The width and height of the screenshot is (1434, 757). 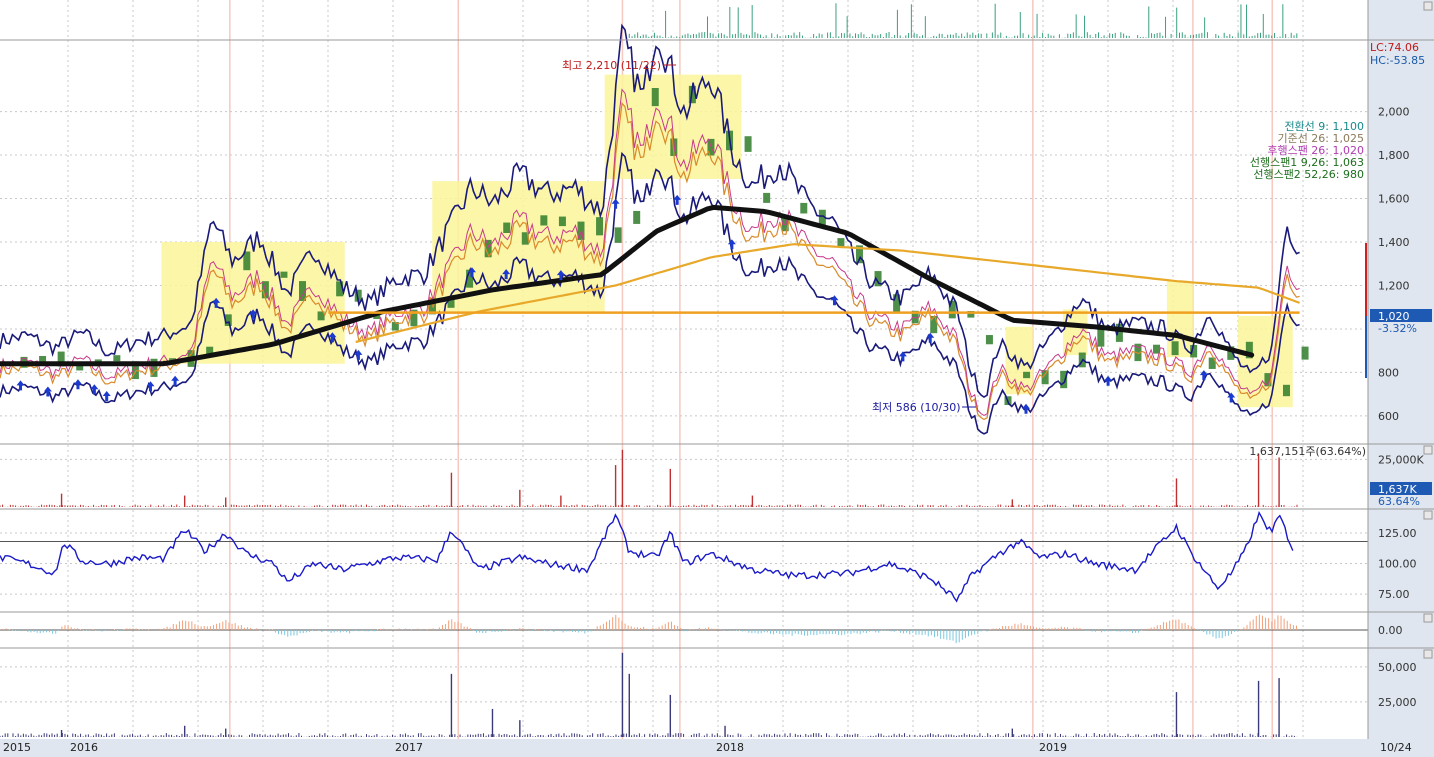 What do you see at coordinates (1394, 242) in the screenshot?
I see `price-tick-label: 1,400` at bounding box center [1394, 242].